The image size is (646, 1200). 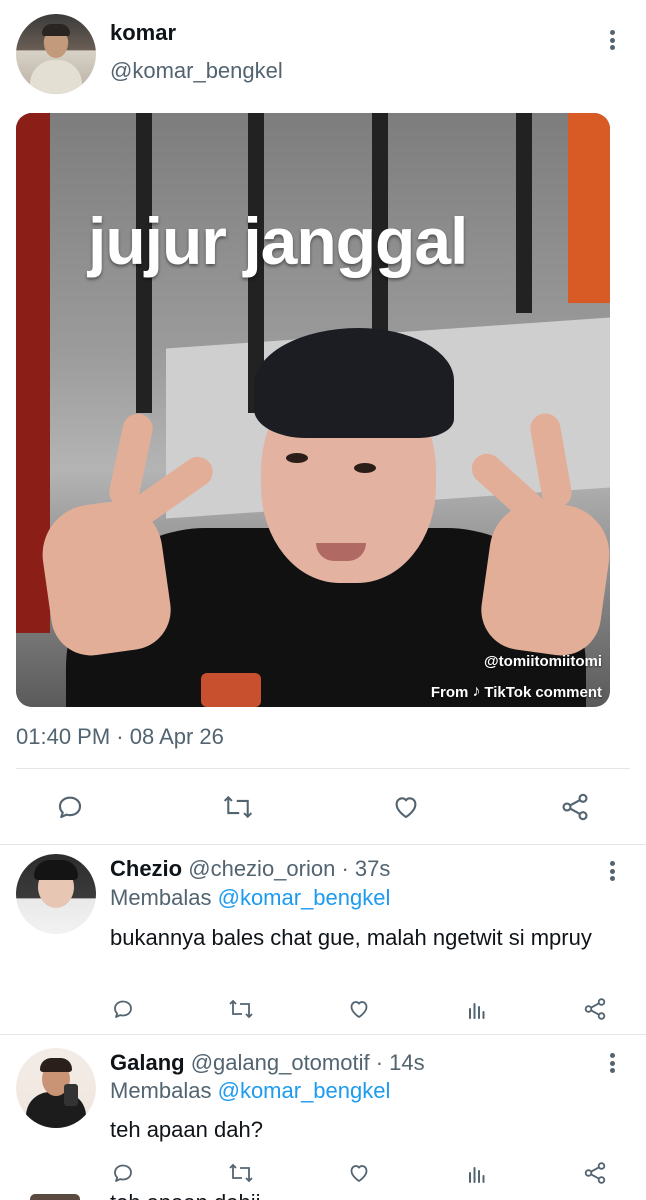 What do you see at coordinates (323, 768) in the screenshot?
I see `divider` at bounding box center [323, 768].